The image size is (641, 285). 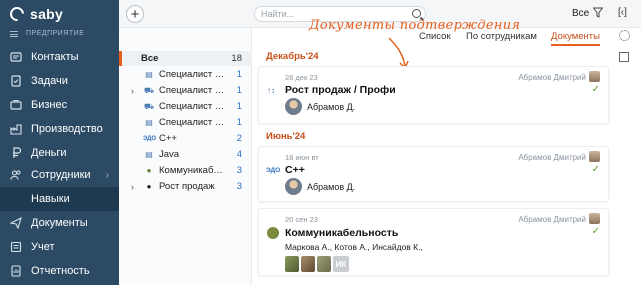 What do you see at coordinates (624, 57) in the screenshot?
I see `open-external-icon` at bounding box center [624, 57].